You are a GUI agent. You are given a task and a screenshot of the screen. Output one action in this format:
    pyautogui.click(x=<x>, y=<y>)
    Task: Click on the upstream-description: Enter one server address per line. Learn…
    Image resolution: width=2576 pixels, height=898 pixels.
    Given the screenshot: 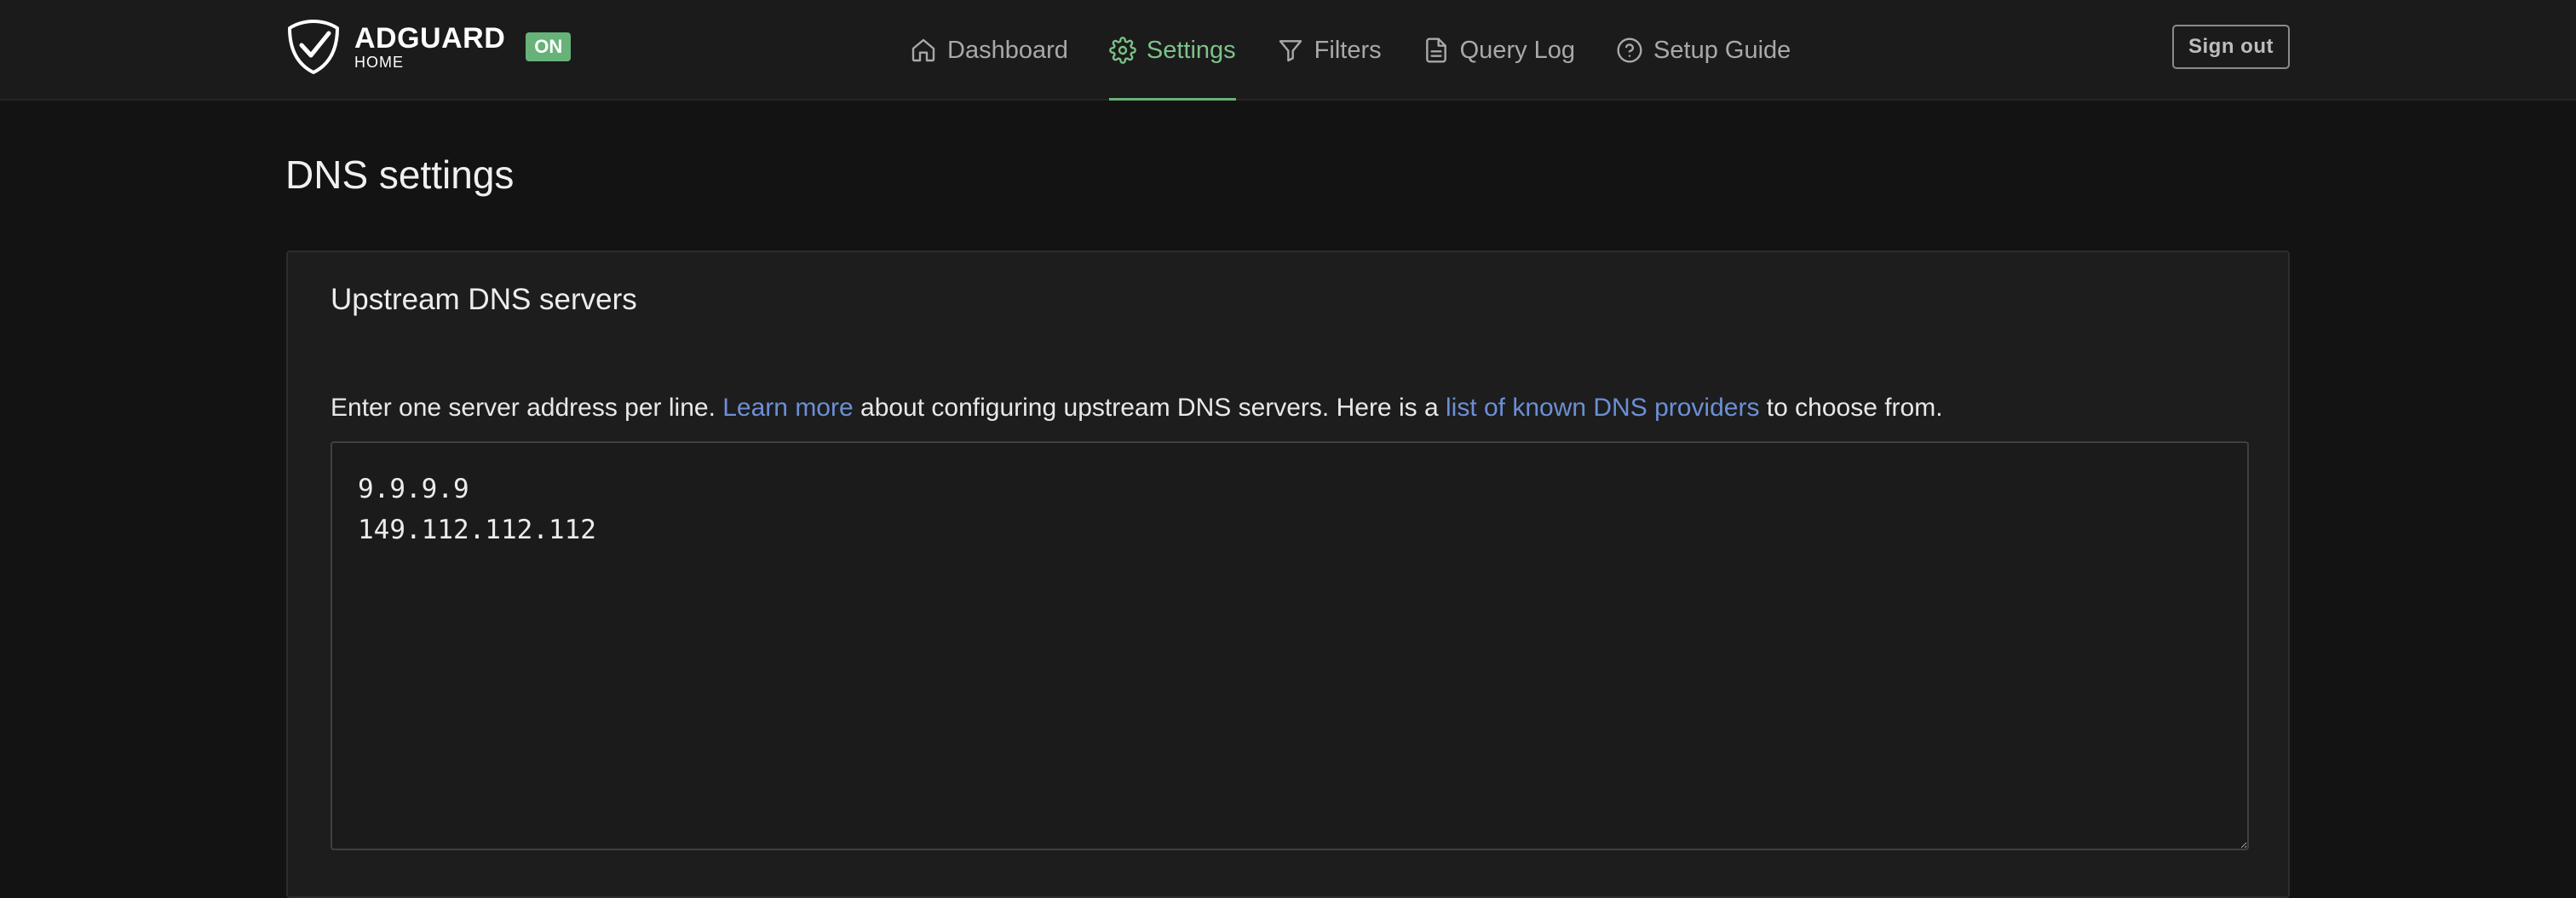 What is the action you would take?
    pyautogui.click(x=1137, y=408)
    